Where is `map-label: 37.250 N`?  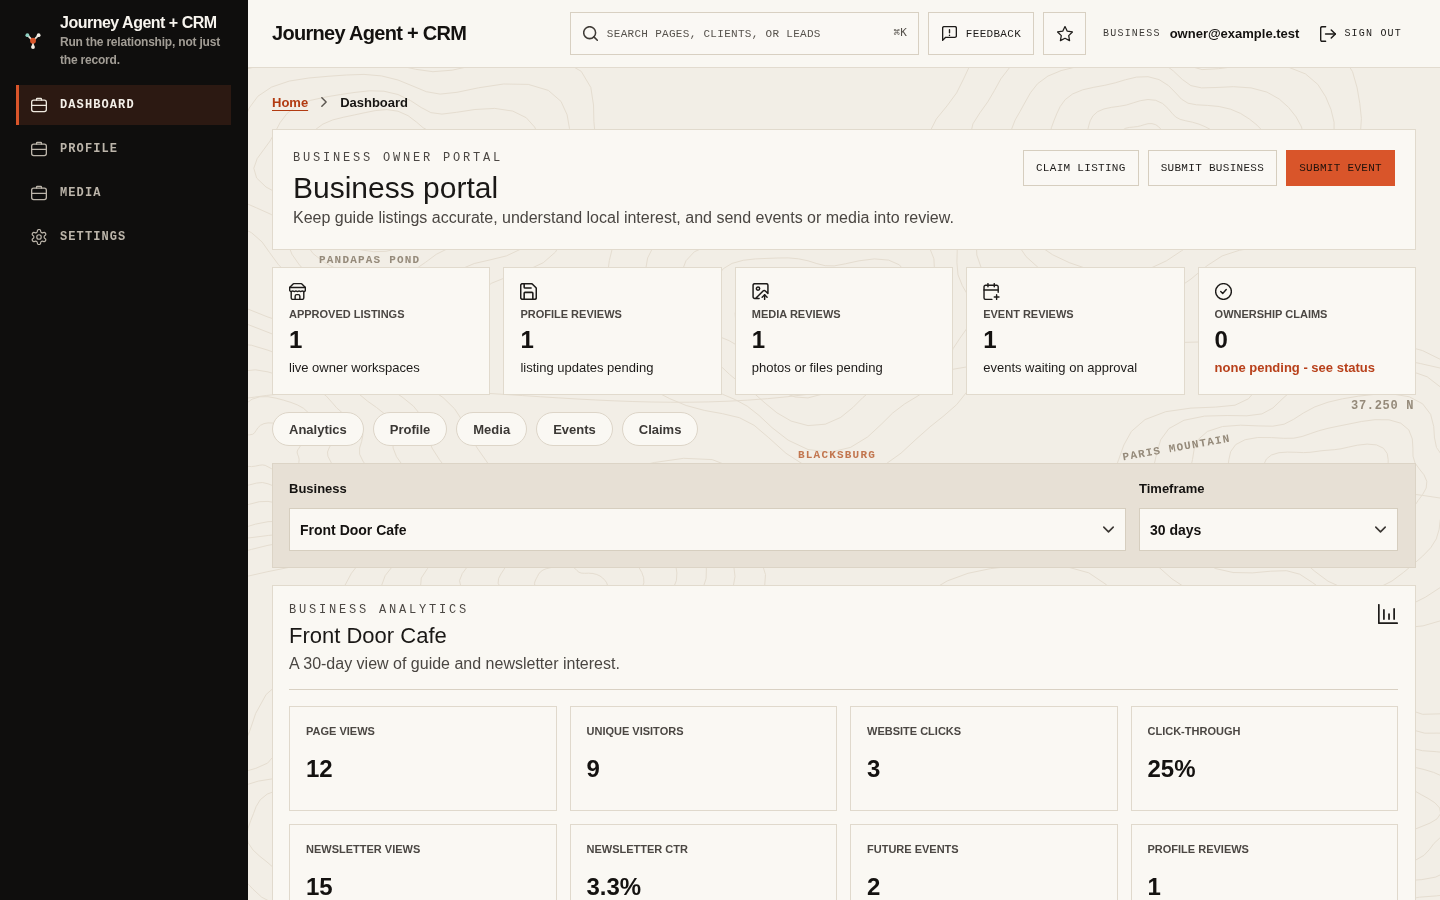 map-label: 37.250 N is located at coordinates (1383, 406).